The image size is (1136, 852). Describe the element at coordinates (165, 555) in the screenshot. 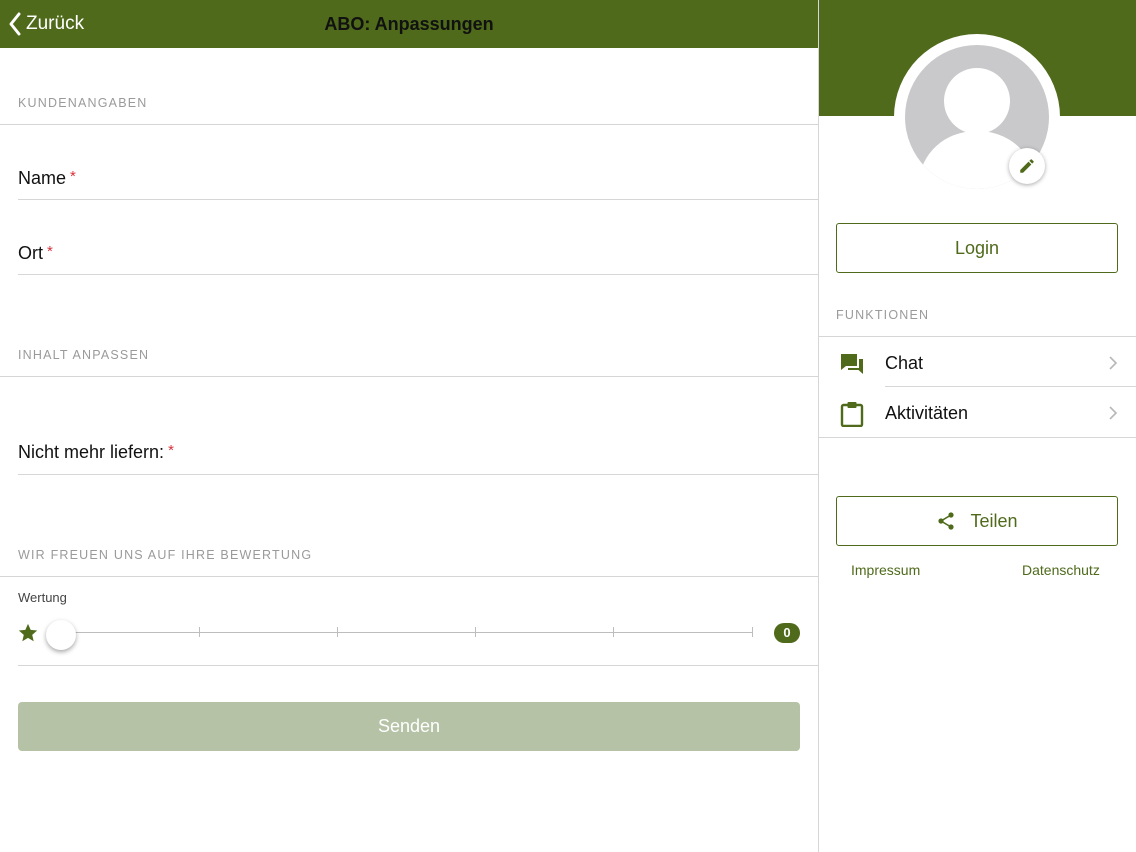

I see `section-header-rating: WIR FREUEN UNS AUF IHRE BEWERTUNG` at that location.